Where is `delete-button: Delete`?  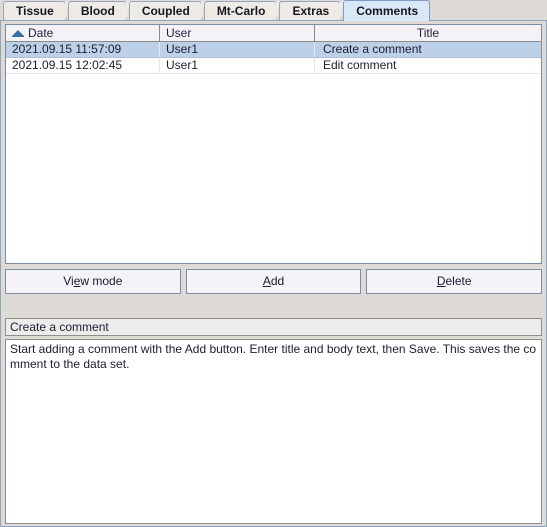
delete-button: Delete is located at coordinates (454, 281).